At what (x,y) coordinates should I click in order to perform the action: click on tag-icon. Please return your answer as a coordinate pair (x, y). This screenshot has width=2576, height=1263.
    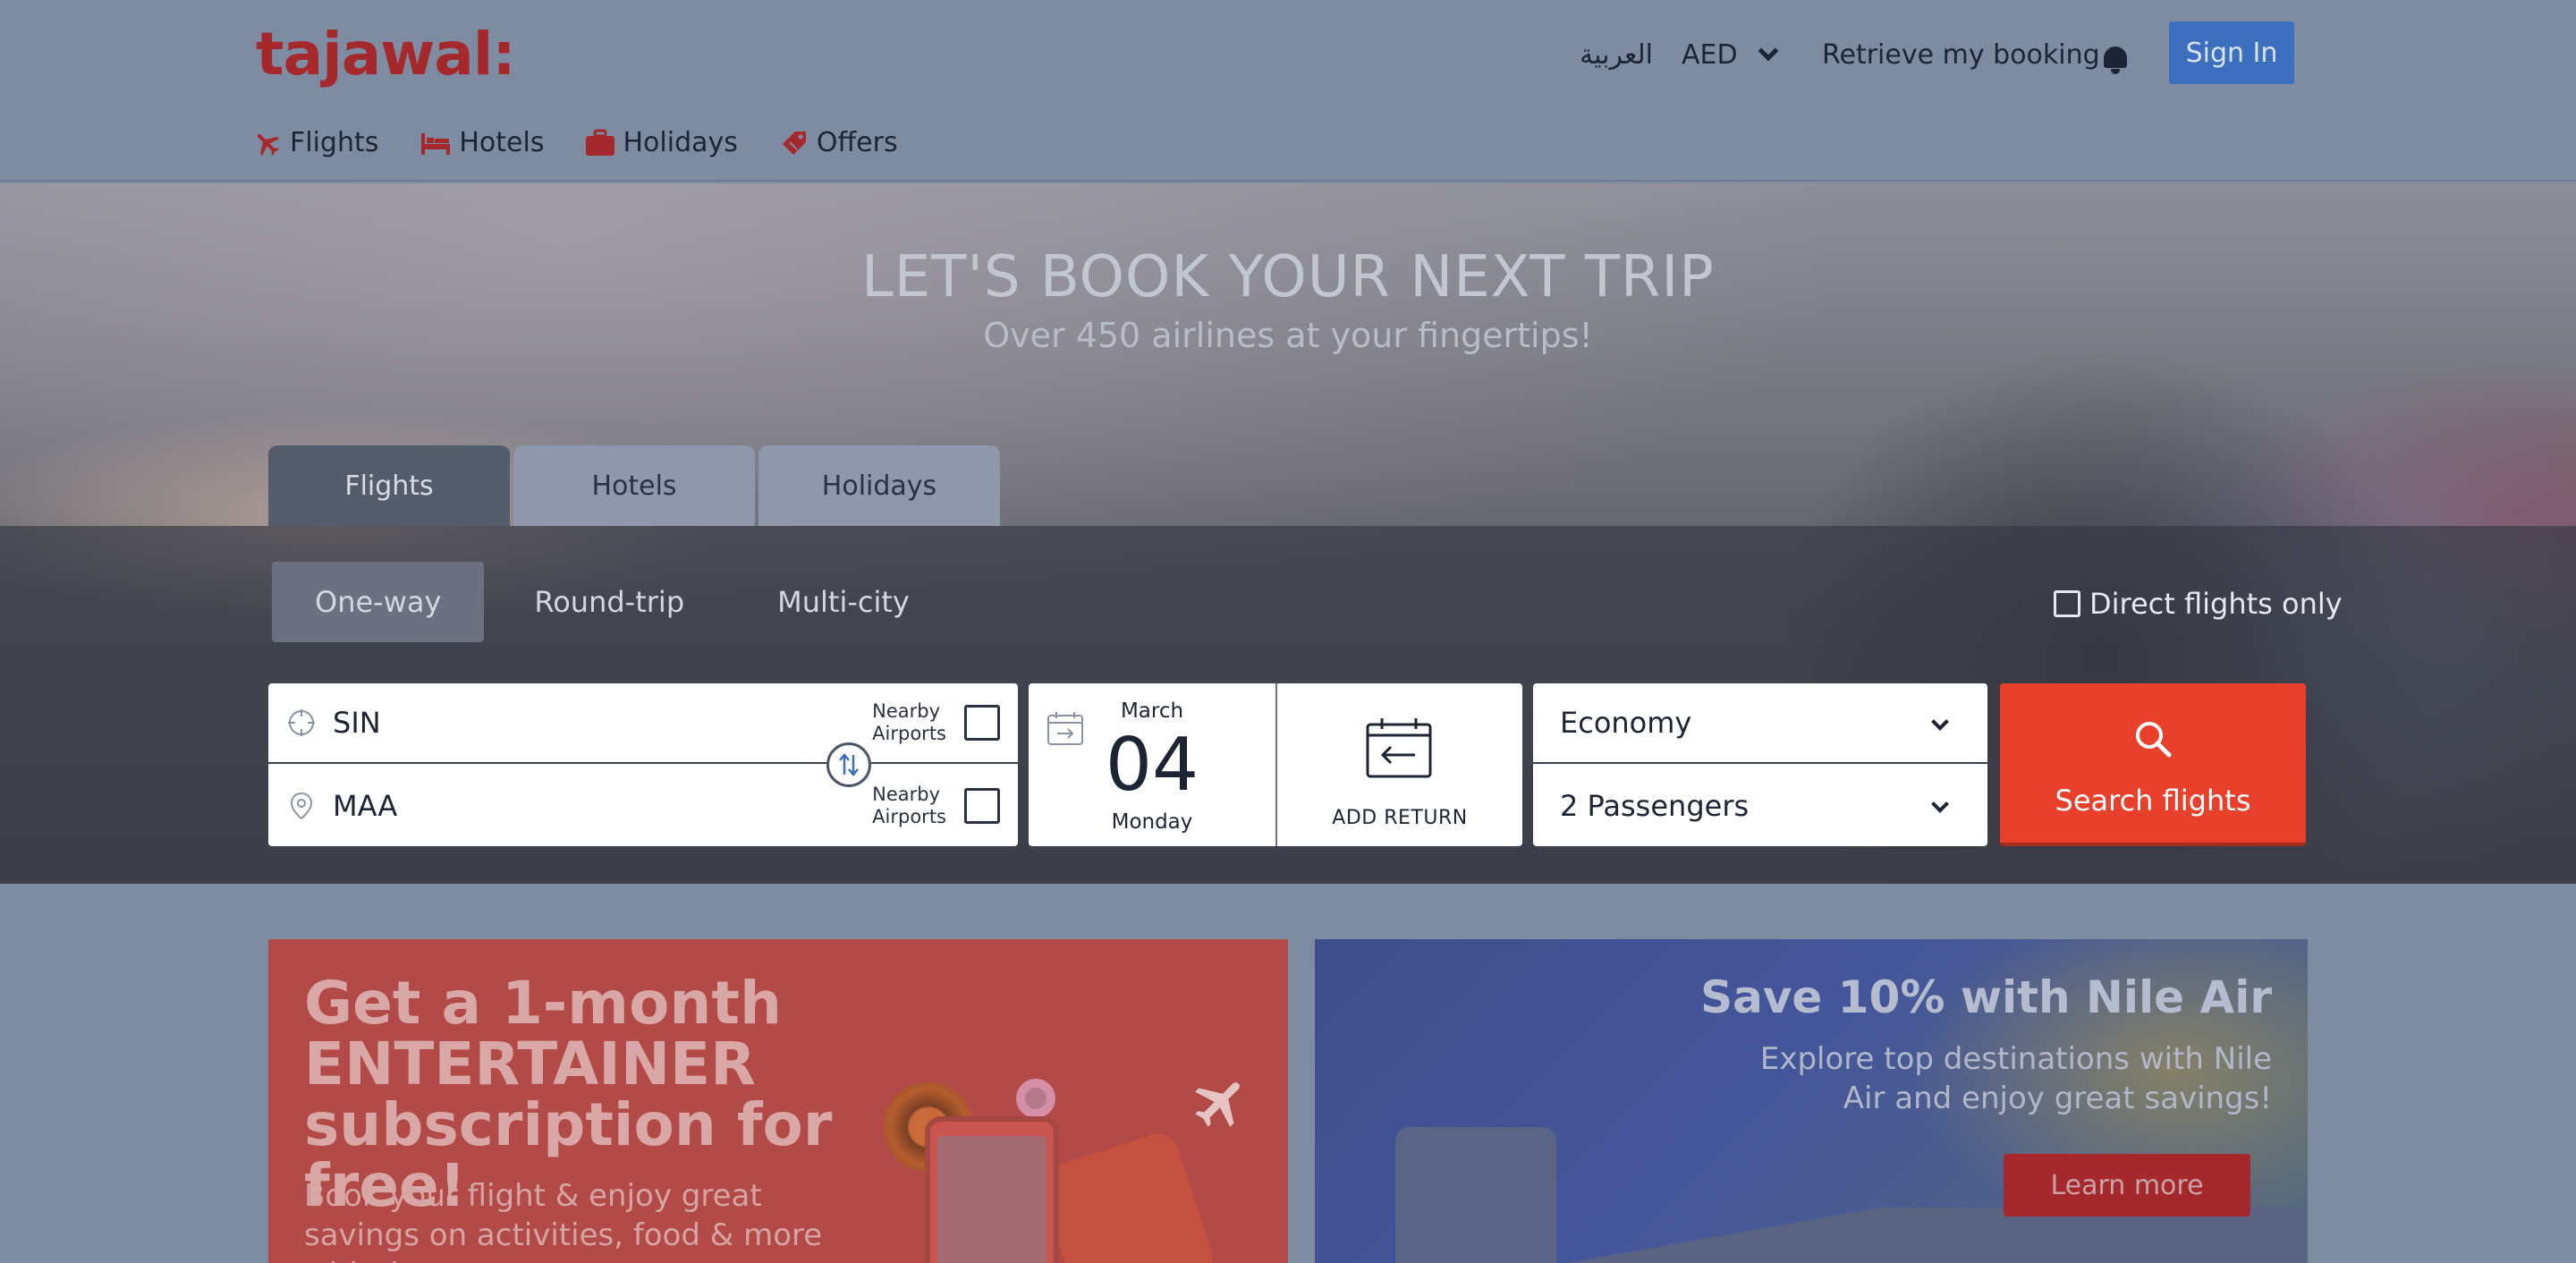
    Looking at the image, I should click on (794, 143).